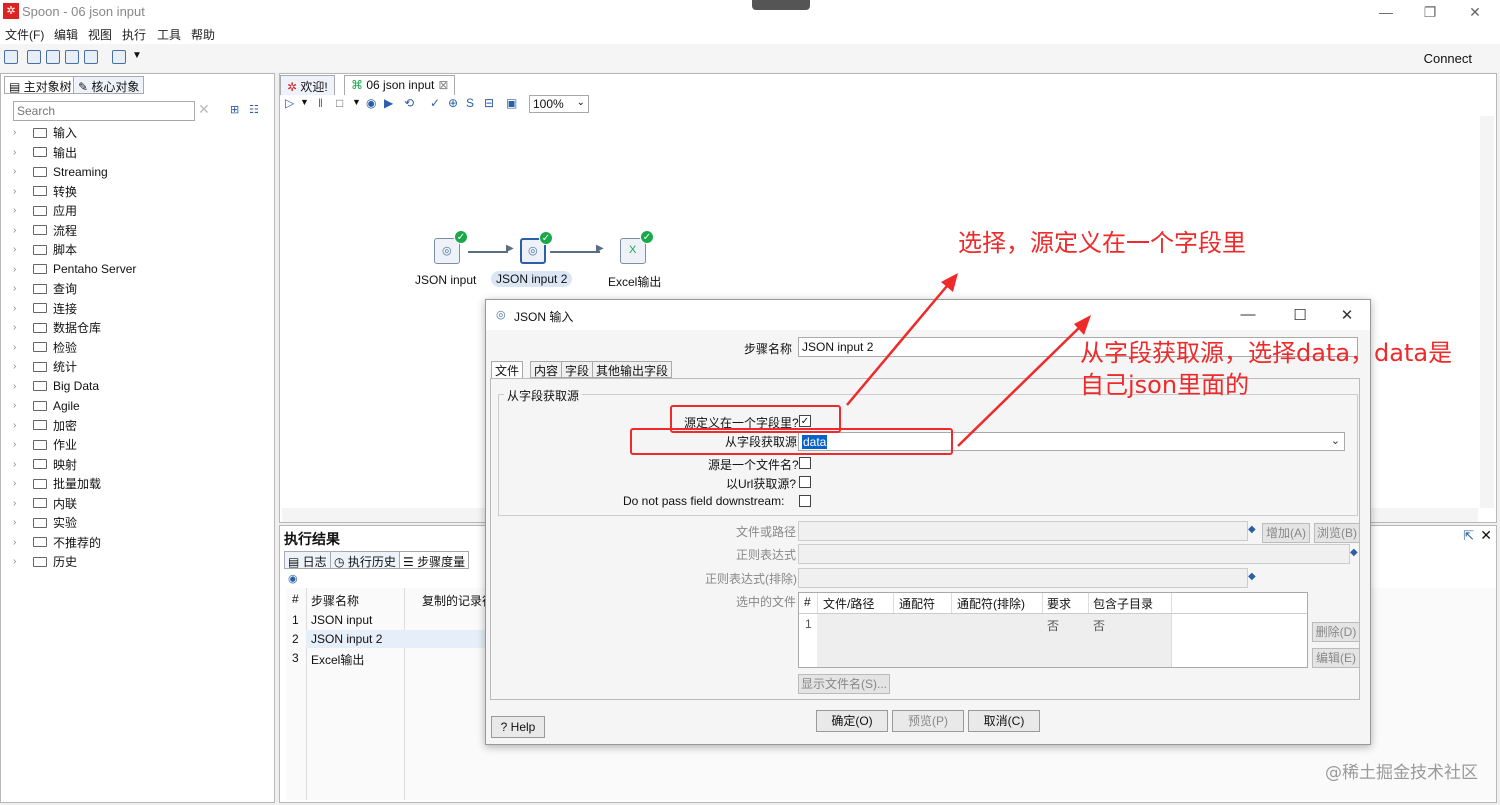 The width and height of the screenshot is (1500, 805). I want to click on stop-icon: □, so click(339, 103).